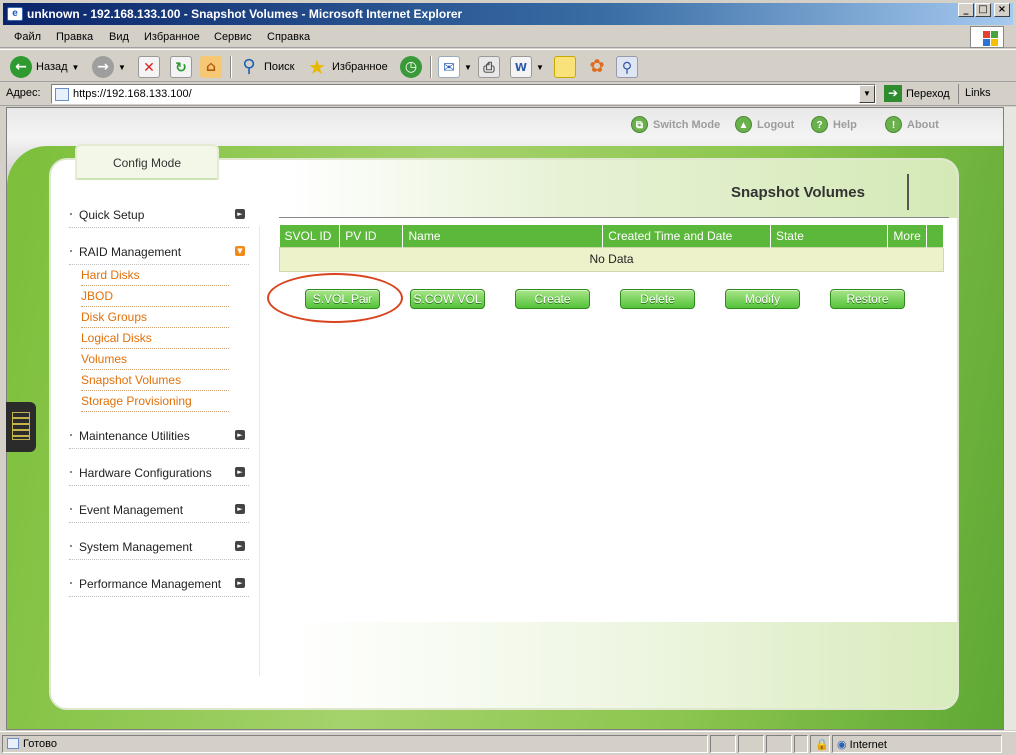  What do you see at coordinates (917, 744) in the screenshot?
I see `zone-indicator: ◉ Internet` at bounding box center [917, 744].